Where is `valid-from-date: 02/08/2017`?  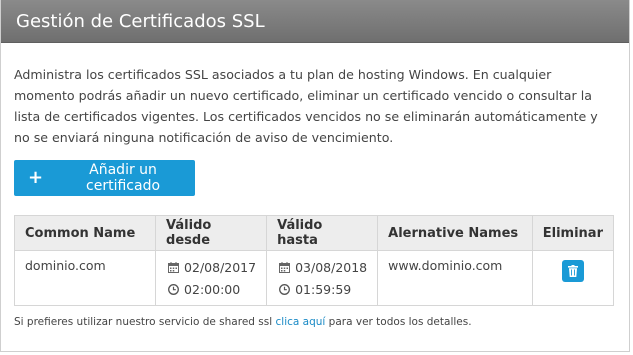
valid-from-date: 02/08/2017 is located at coordinates (220, 267).